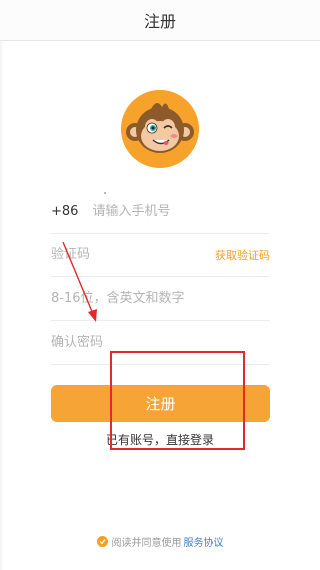 This screenshot has height=570, width=320. What do you see at coordinates (133, 254) in the screenshot?
I see `verification-code-input` at bounding box center [133, 254].